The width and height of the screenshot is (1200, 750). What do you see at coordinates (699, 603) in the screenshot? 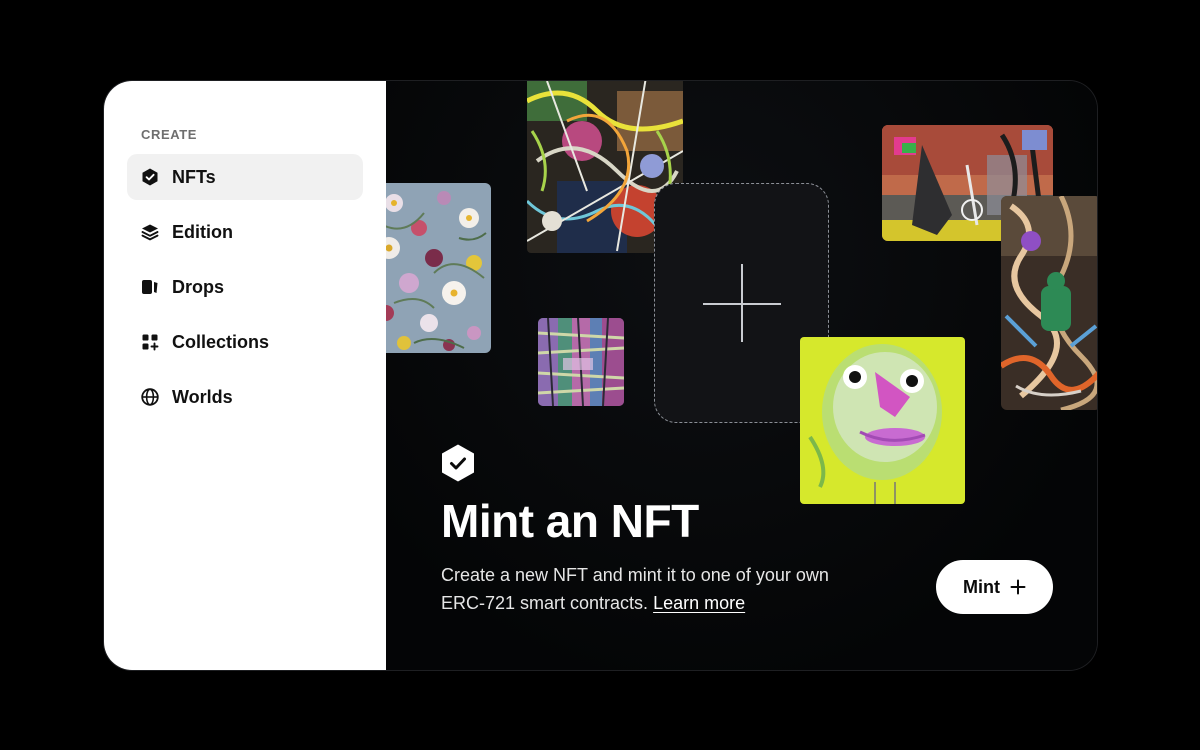
I see `learn-more-link: Learn more` at bounding box center [699, 603].